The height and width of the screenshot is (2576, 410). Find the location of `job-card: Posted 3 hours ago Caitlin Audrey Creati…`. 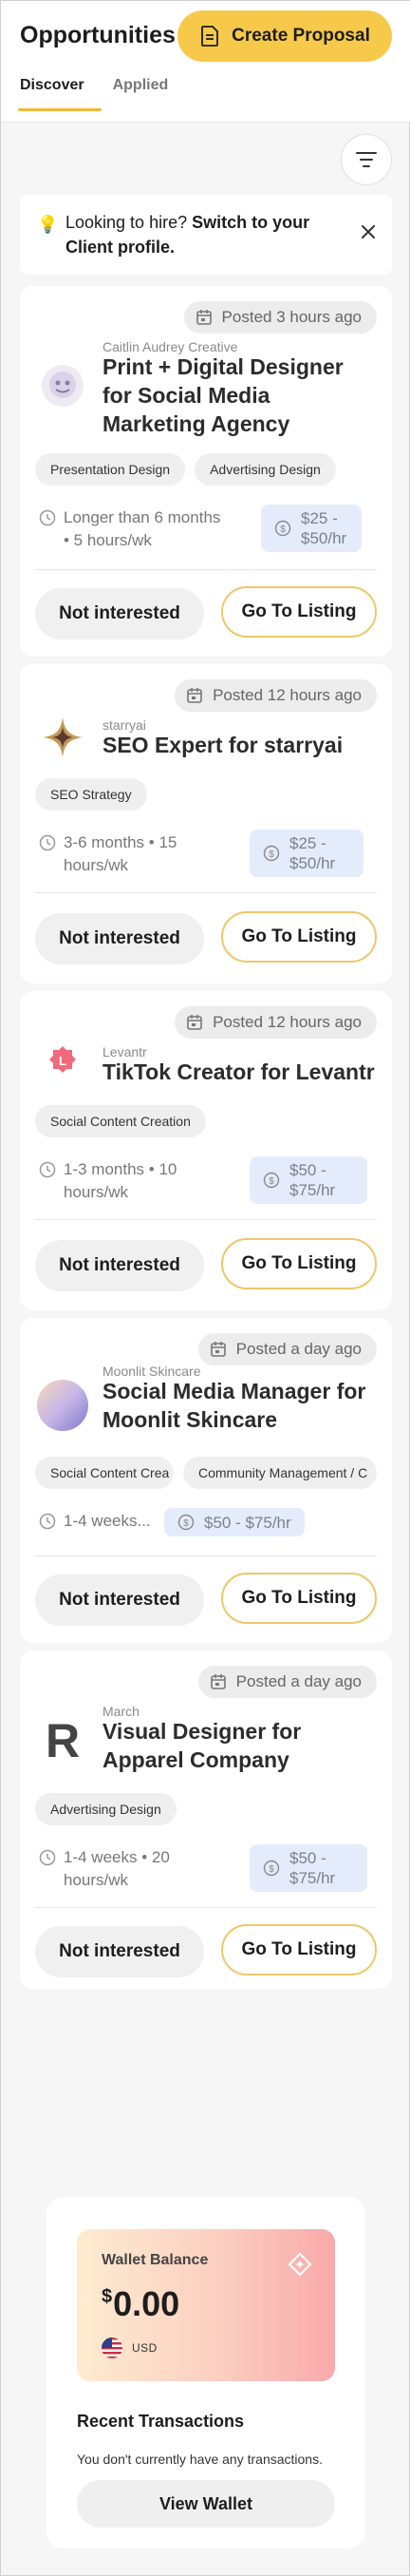

job-card: Posted 3 hours ago Caitlin Audrey Creati… is located at coordinates (206, 471).